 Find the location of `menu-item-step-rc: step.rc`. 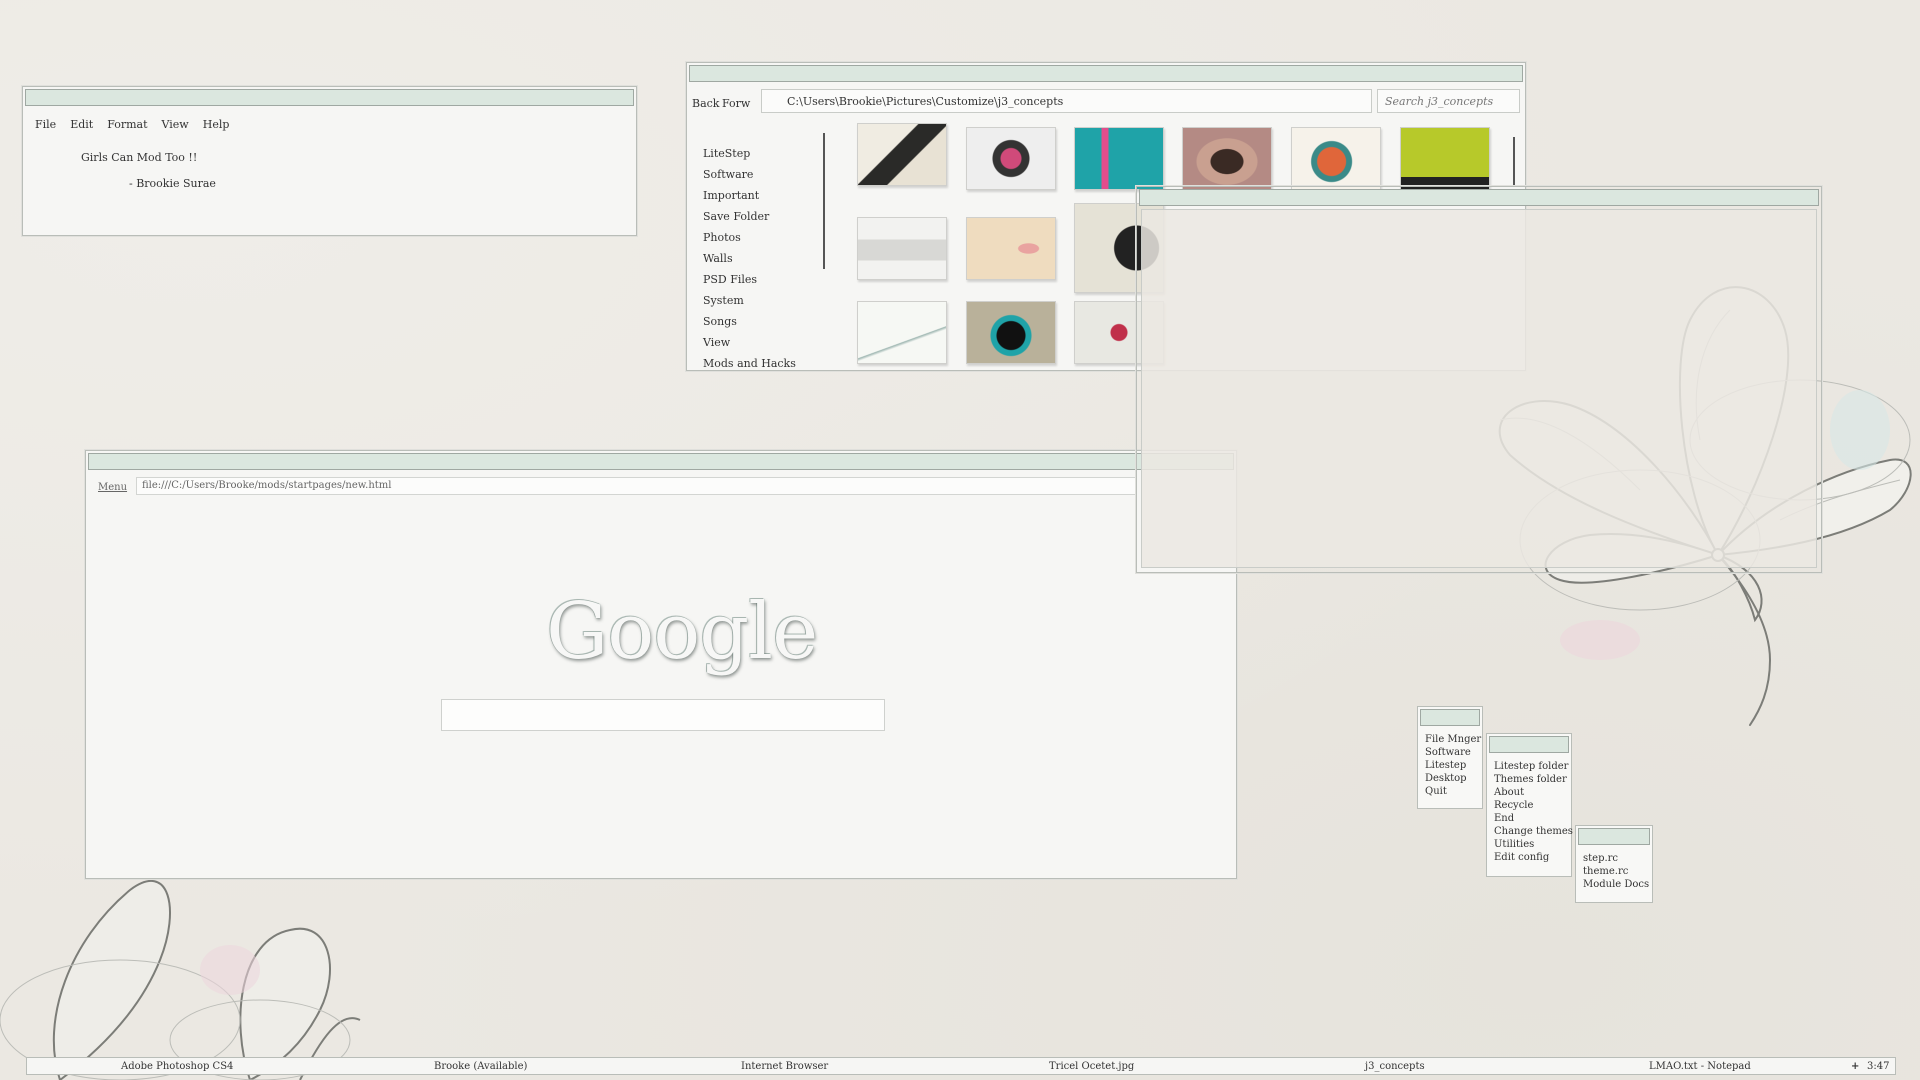

menu-item-step-rc: step.rc is located at coordinates (1616, 858).